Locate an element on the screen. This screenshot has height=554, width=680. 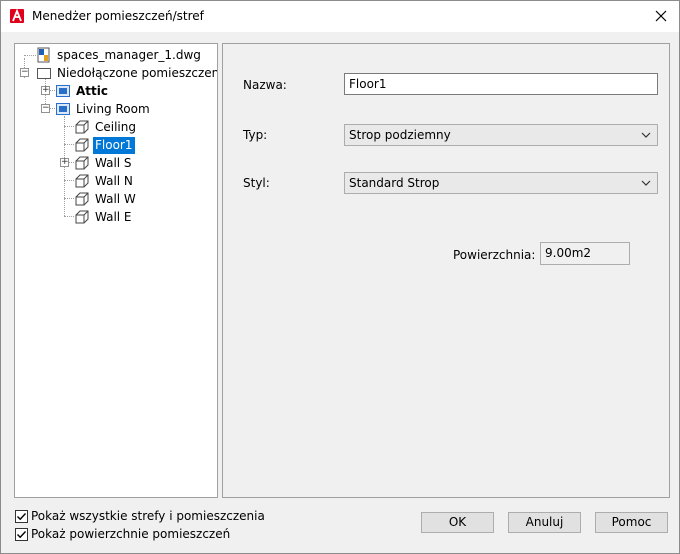
tree-item-label: Ceiling is located at coordinates (115, 126).